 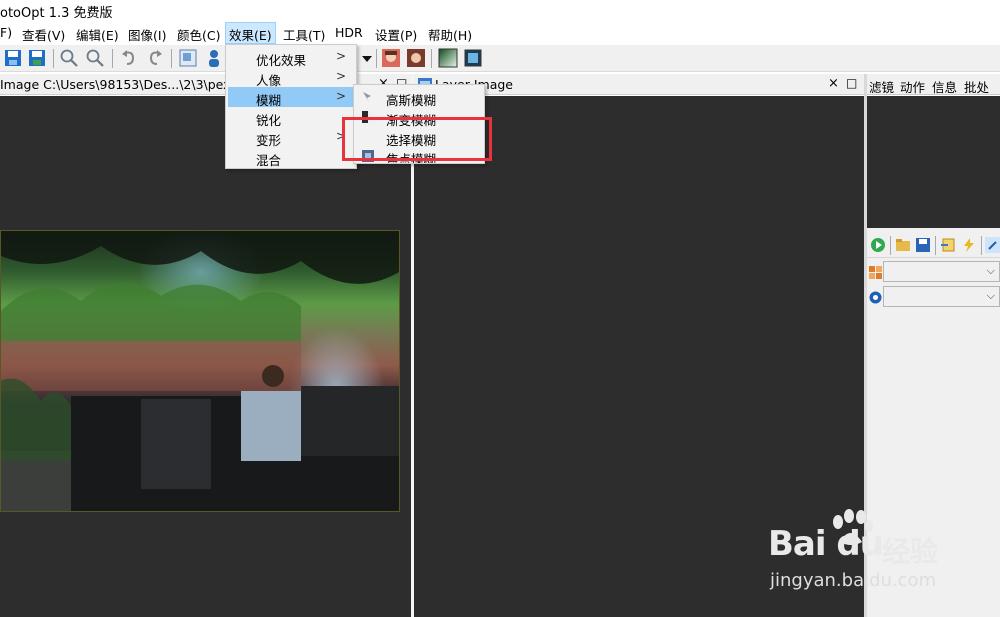 What do you see at coordinates (500, 10) in the screenshot?
I see `title-bar: otoOpt 1.3 免费版` at bounding box center [500, 10].